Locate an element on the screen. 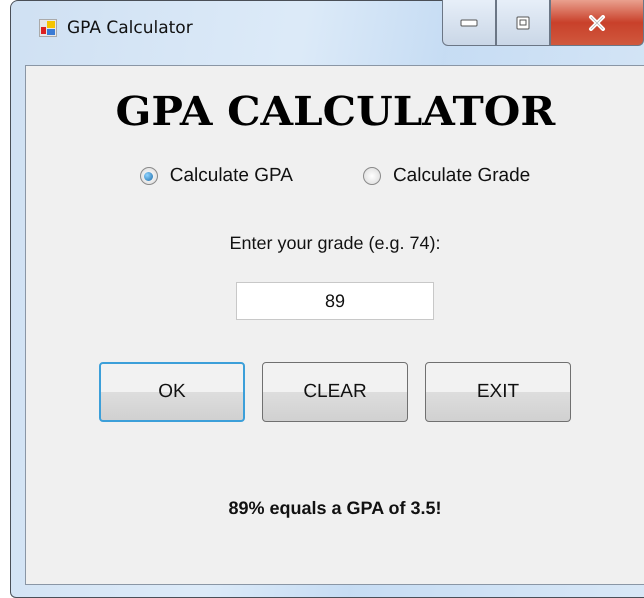  action-button: EXIT is located at coordinates (498, 392).